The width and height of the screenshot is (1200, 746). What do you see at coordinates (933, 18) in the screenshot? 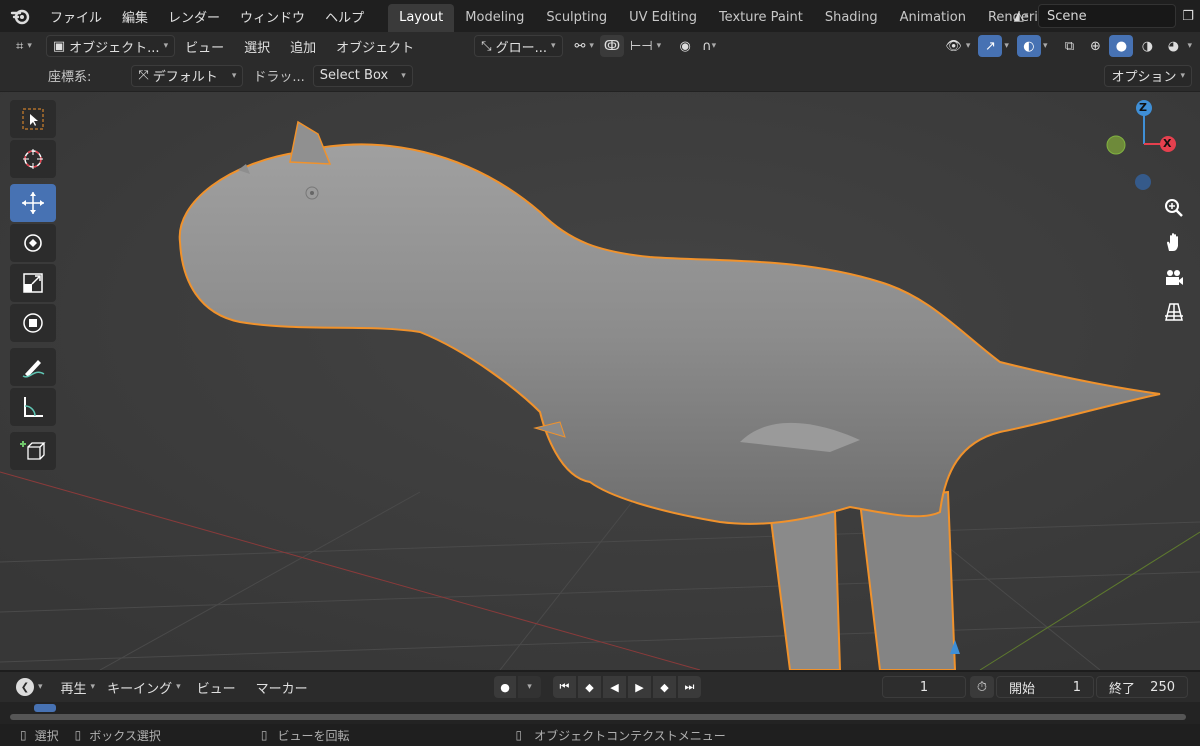
I see `tab-animation: Animation` at bounding box center [933, 18].